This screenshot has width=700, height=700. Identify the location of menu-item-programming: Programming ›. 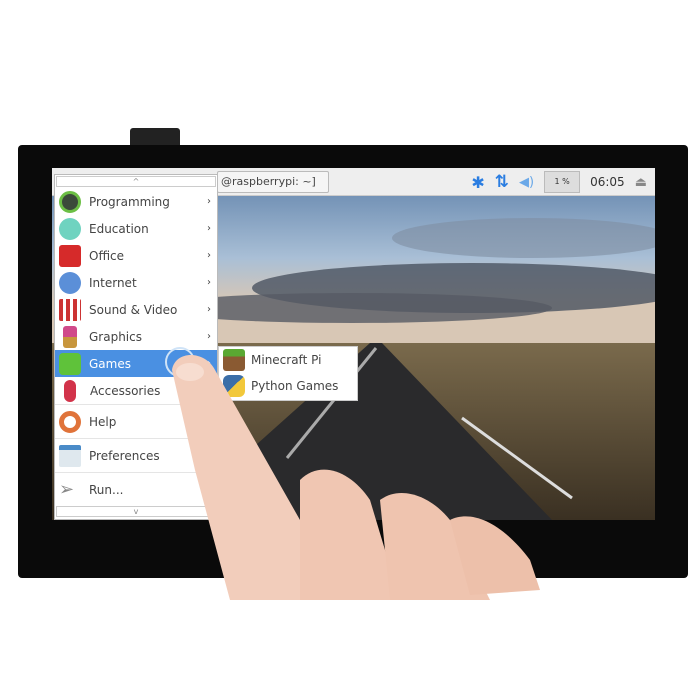
(136, 201).